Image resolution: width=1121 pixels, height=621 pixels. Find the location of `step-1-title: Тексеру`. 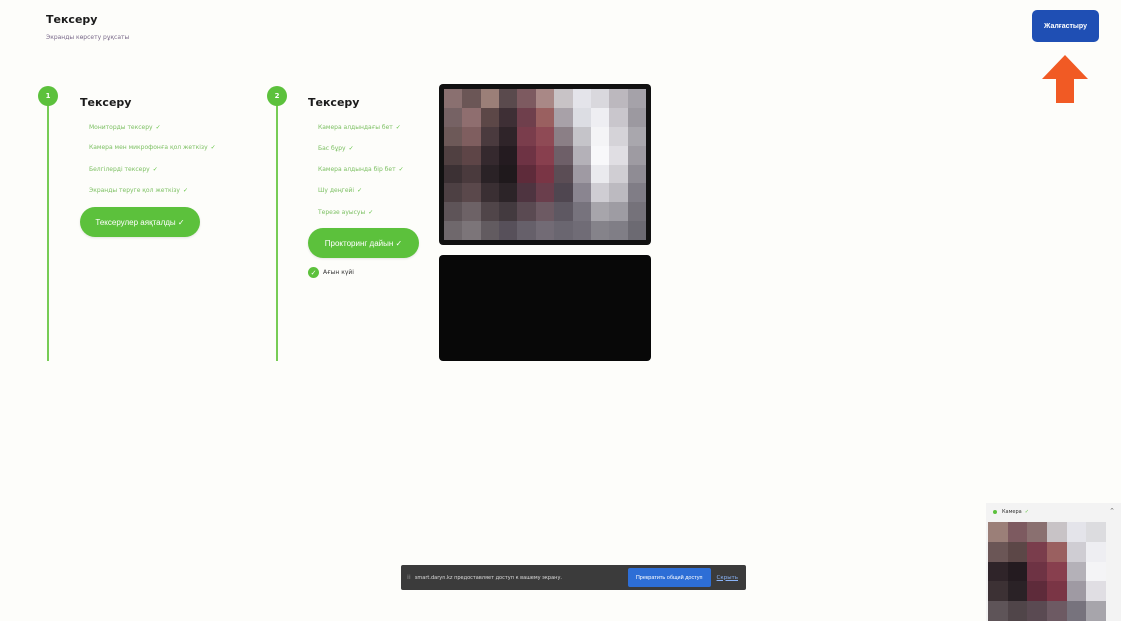

step-1-title: Тексеру is located at coordinates (106, 102).